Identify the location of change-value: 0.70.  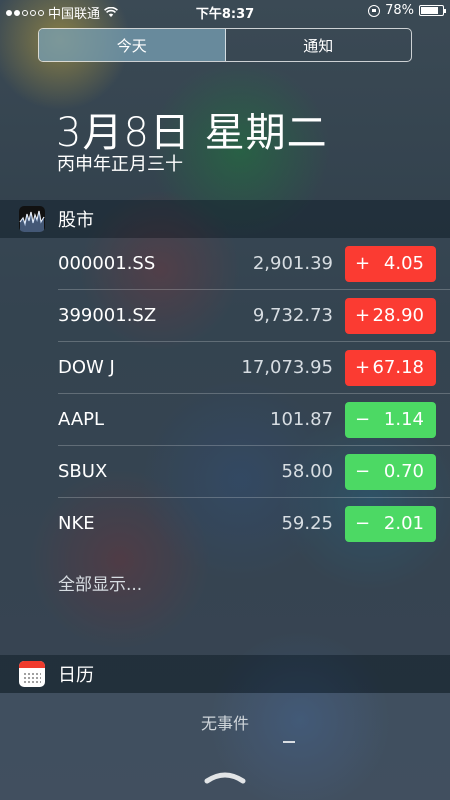
(403, 471).